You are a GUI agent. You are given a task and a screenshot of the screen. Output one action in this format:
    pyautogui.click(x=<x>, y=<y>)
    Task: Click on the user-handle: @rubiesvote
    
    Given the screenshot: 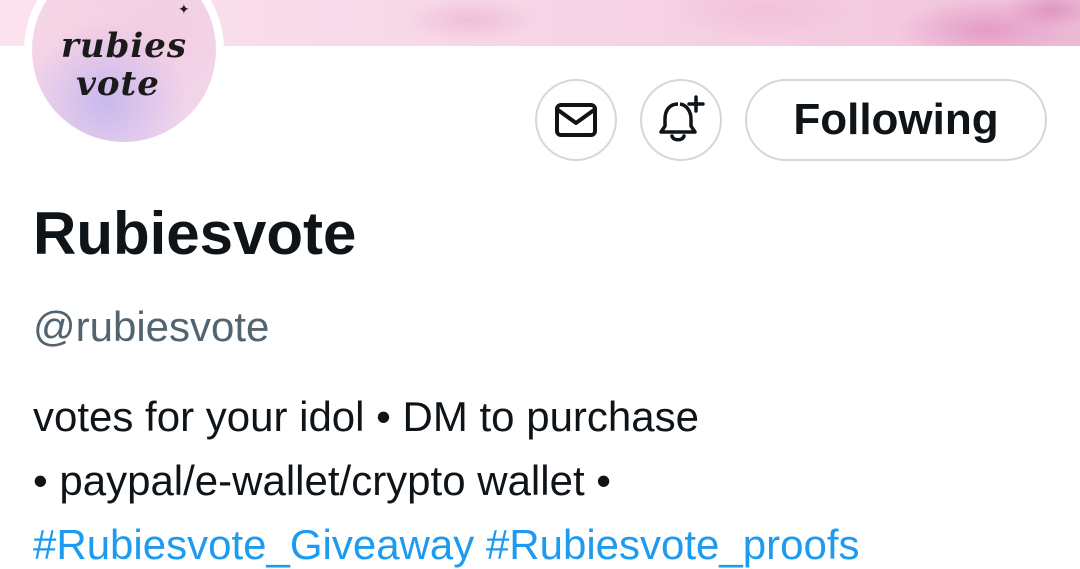 What is the action you would take?
    pyautogui.click(x=151, y=326)
    